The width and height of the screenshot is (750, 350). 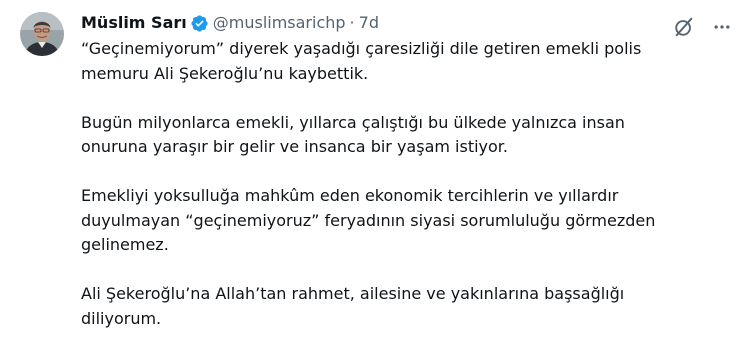 I want to click on avatar-image, so click(x=42, y=34).